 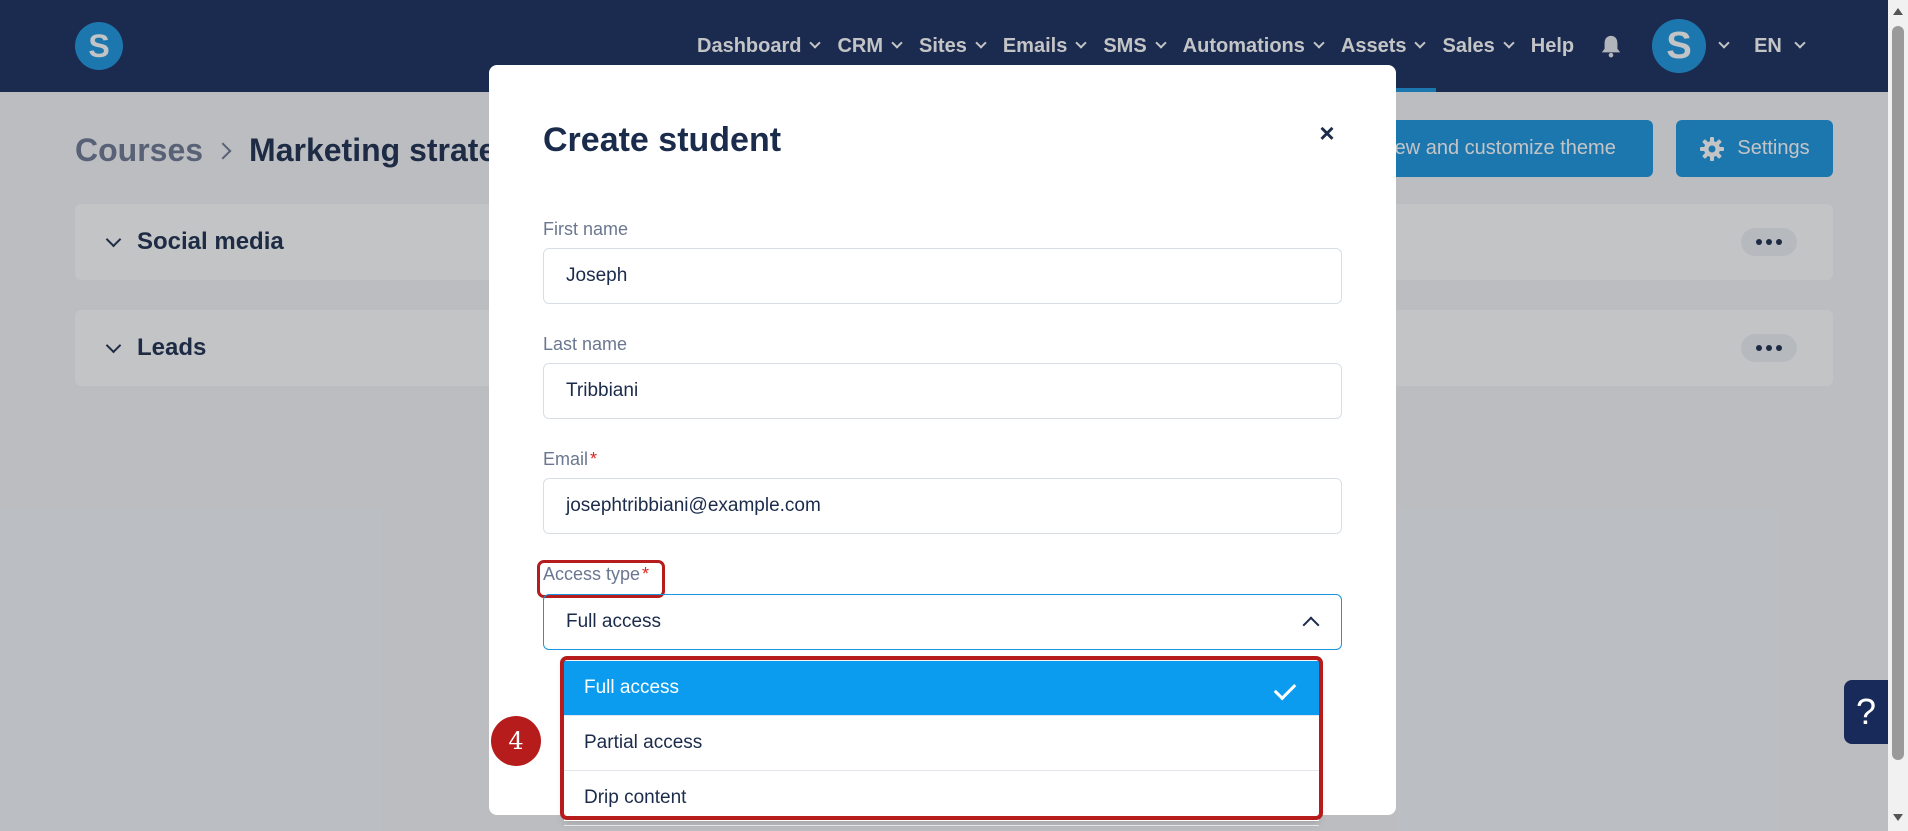 I want to click on last-name-label: Last name, so click(x=585, y=344).